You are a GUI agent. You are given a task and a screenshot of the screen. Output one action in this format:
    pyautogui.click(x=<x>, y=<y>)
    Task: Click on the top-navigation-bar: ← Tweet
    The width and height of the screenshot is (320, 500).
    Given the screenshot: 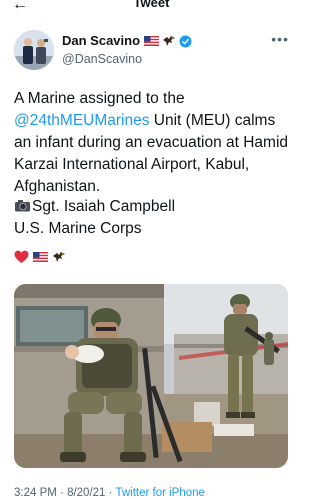 What is the action you would take?
    pyautogui.click(x=151, y=6)
    